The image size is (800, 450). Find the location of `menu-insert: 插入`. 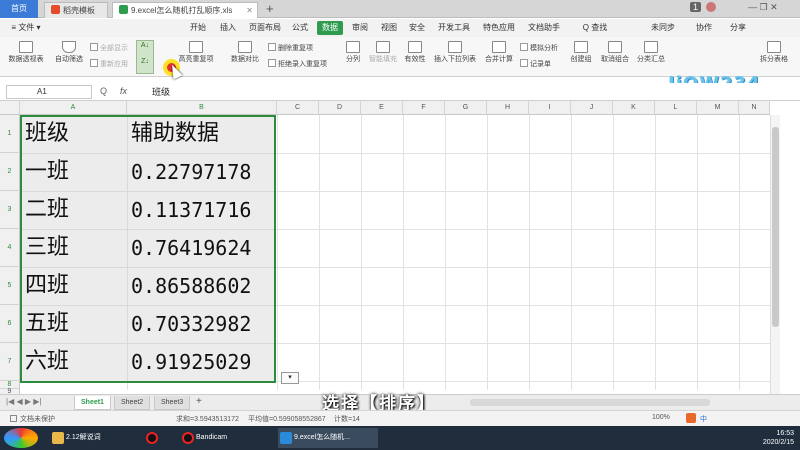

menu-insert: 插入 is located at coordinates (228, 28).